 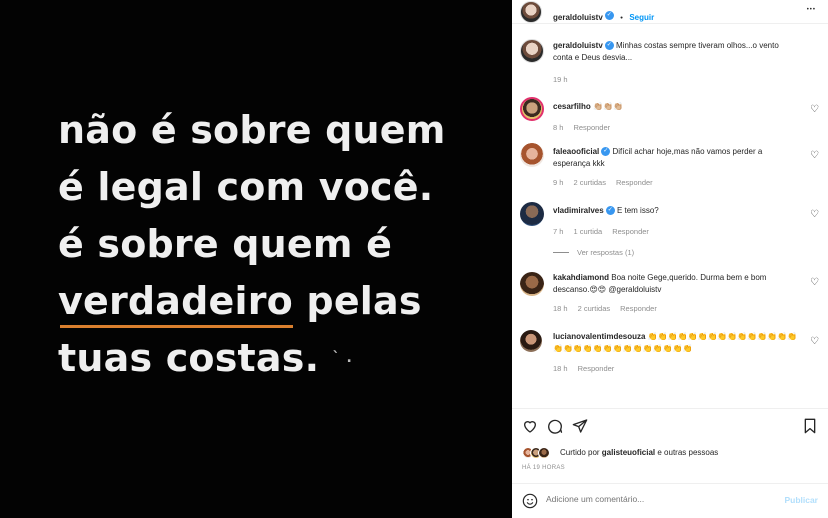 I want to click on more-horizontal-icon: •••, so click(x=811, y=10).